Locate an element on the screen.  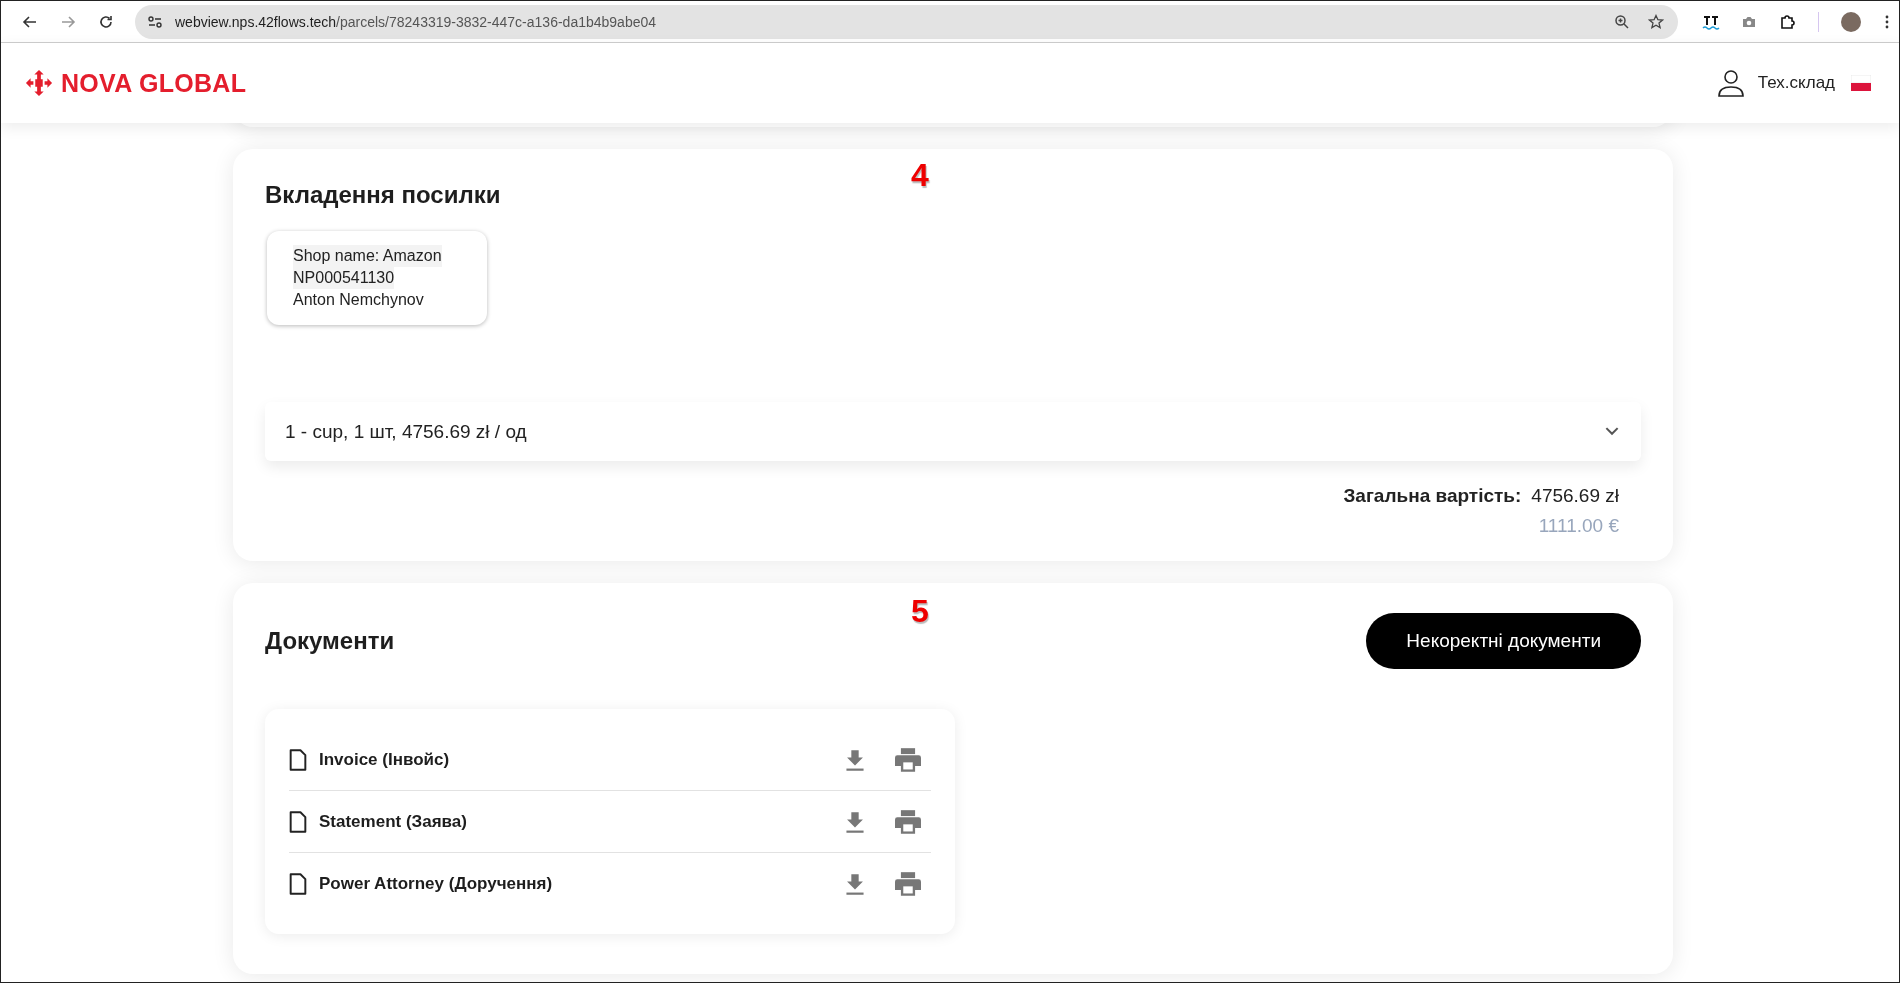
section-title: Документи is located at coordinates (330, 641).